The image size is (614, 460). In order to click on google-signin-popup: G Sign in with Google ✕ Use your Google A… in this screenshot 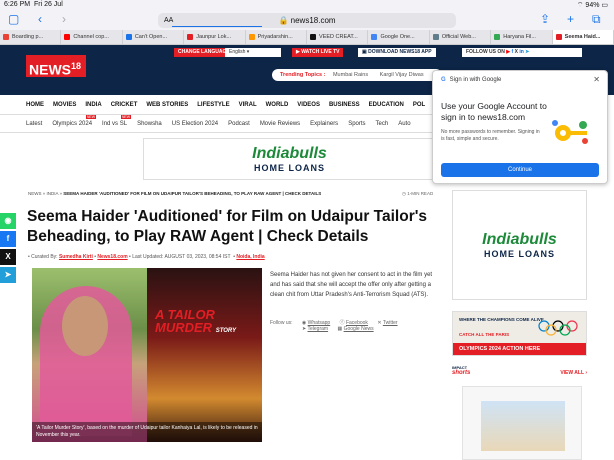, I will do `click(520, 127)`.